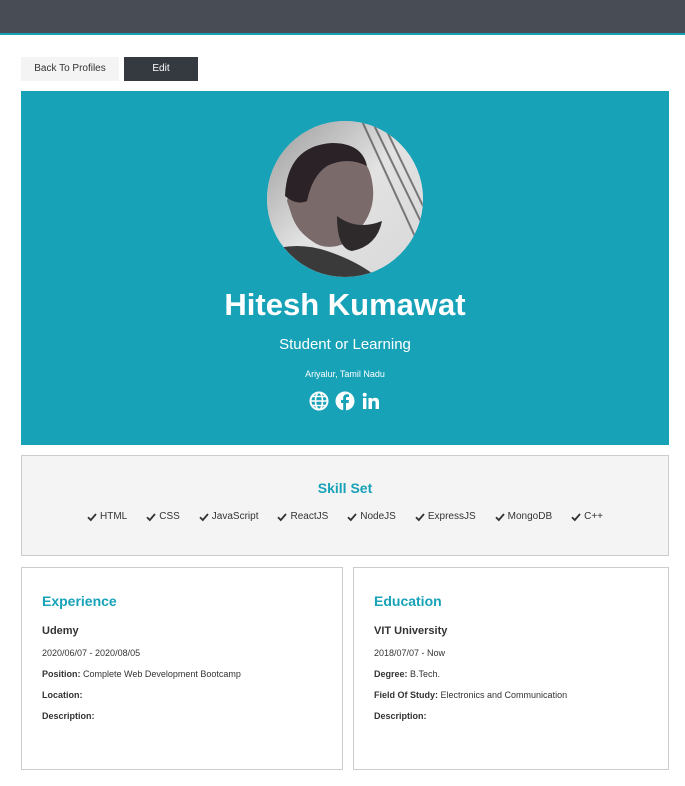 The height and width of the screenshot is (786, 685). Describe the element at coordinates (60, 631) in the screenshot. I see `experience-company: Udemy` at that location.